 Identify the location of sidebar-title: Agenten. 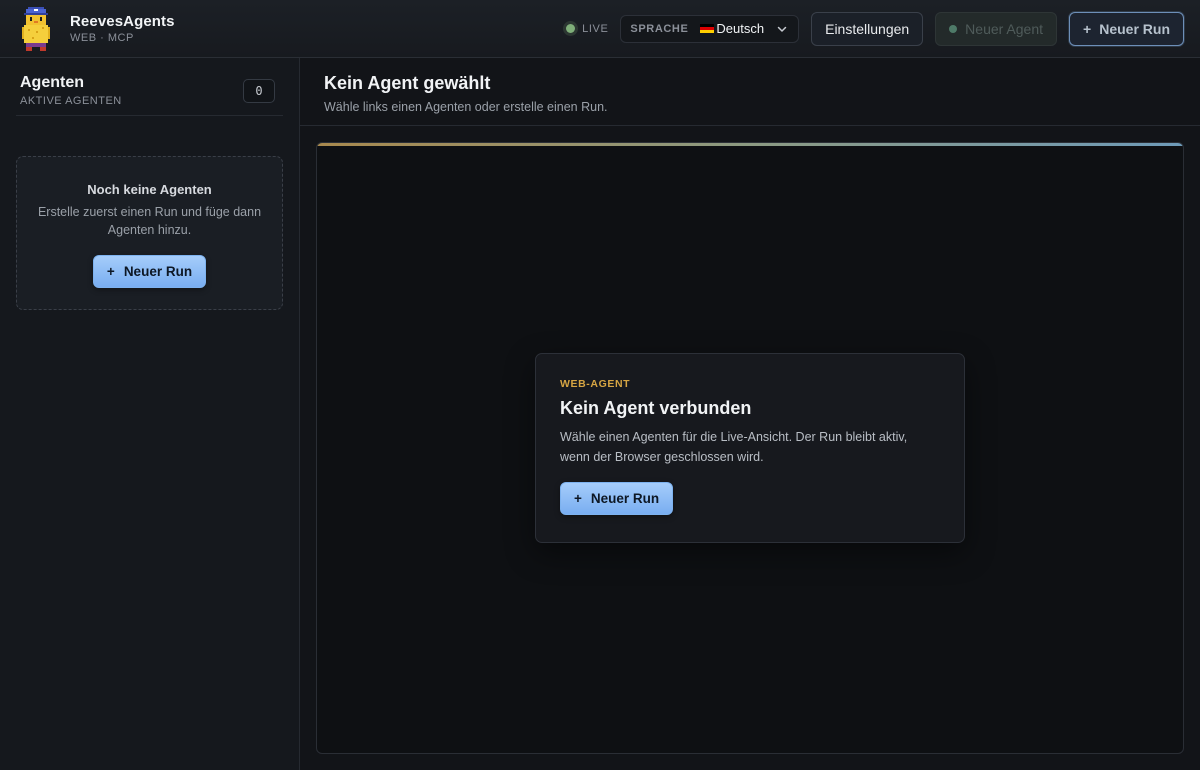
(52, 82).